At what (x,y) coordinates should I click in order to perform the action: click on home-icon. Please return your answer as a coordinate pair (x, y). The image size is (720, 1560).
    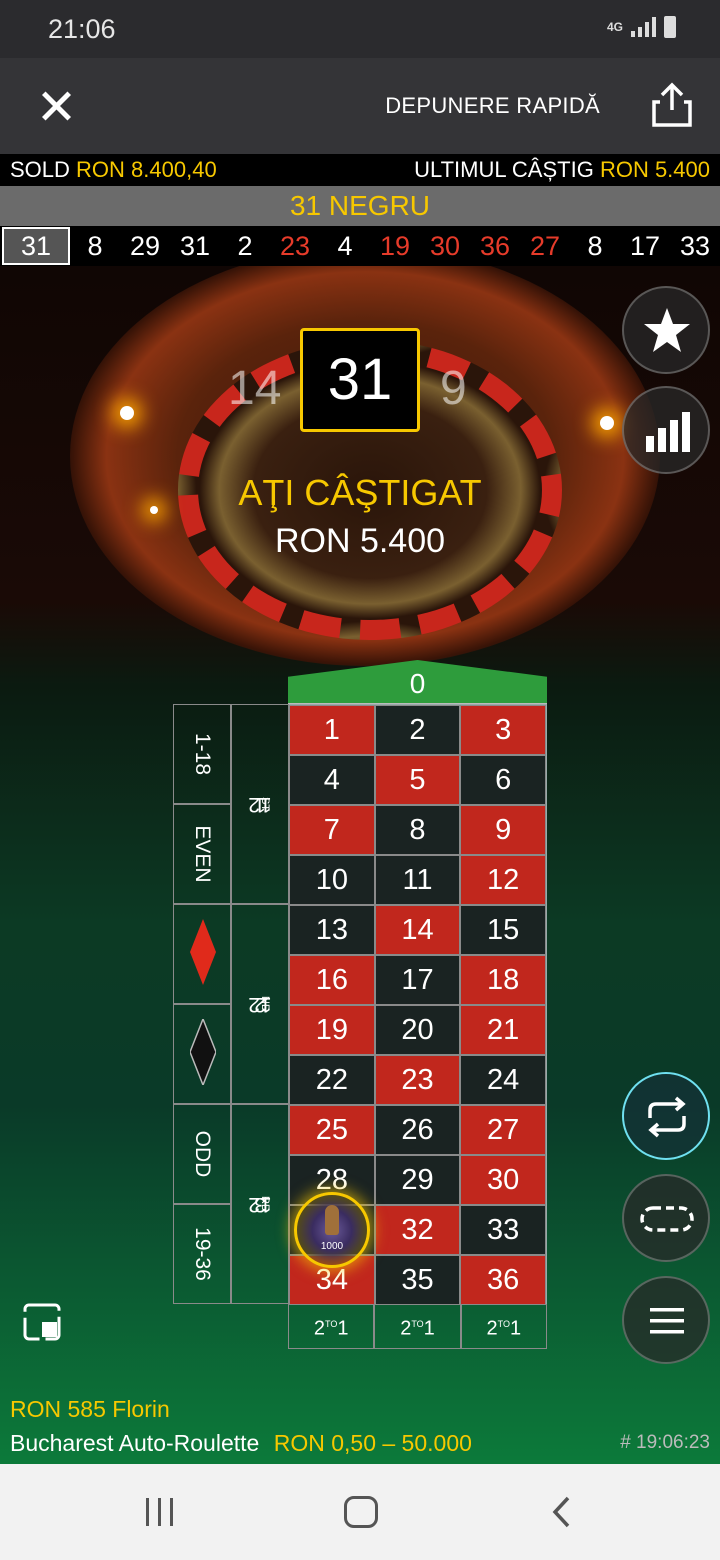
    Looking at the image, I should click on (361, 1512).